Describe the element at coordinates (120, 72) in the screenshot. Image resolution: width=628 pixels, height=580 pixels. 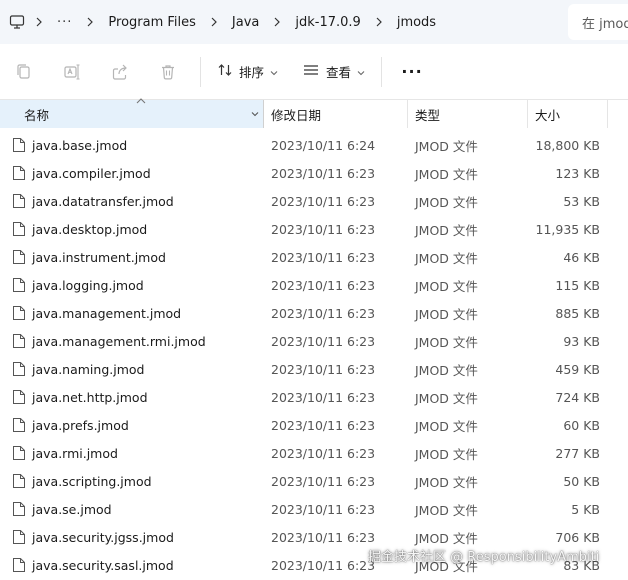
I see `share-icon` at that location.